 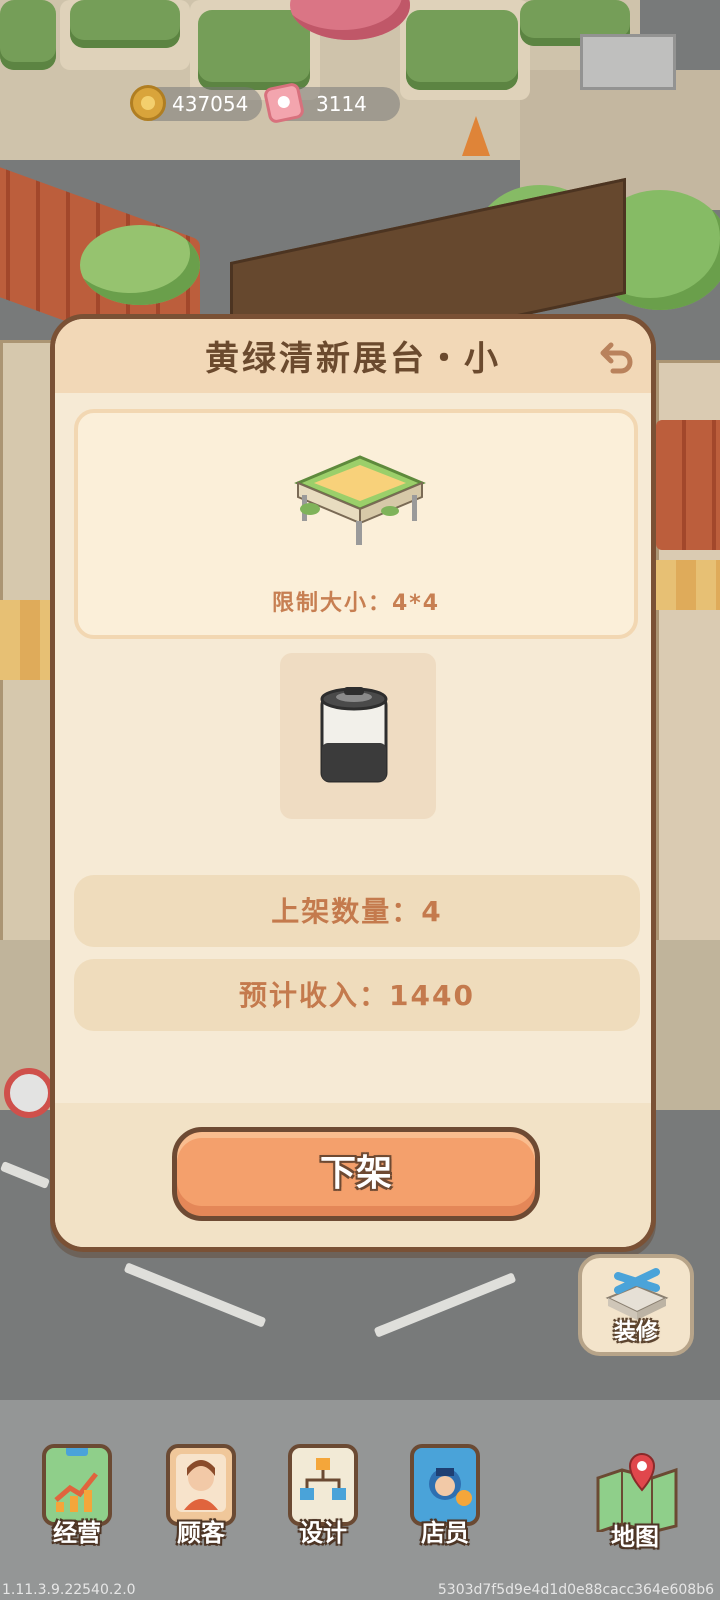 I want to click on dialog-title: 黄绿清新展台・小, so click(x=353, y=359).